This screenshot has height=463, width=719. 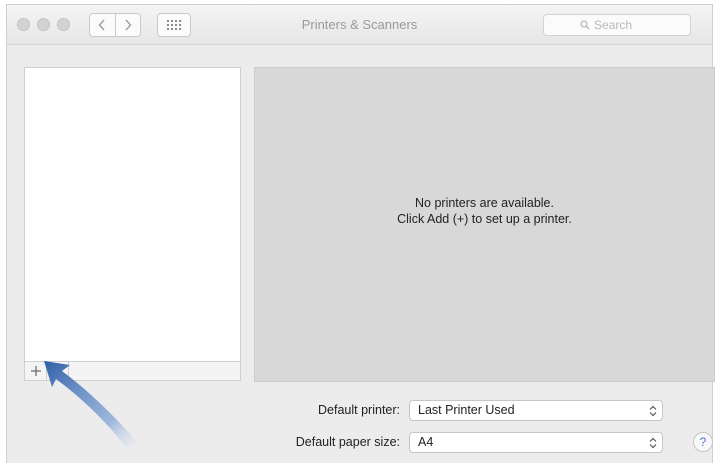 I want to click on add-instruction-line: Click Add (+) to set up a printer., so click(x=484, y=219).